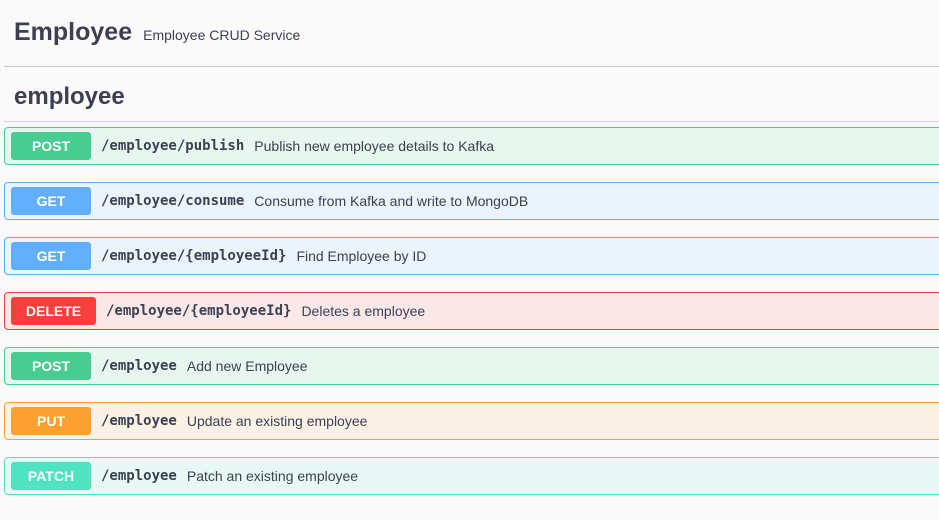 This screenshot has height=520, width=939. I want to click on operation-summary: Update an existing employee, so click(277, 421).